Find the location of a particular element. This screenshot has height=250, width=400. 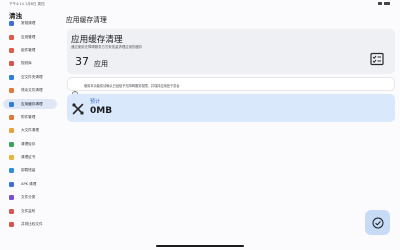

app-count: 37 is located at coordinates (82, 61).